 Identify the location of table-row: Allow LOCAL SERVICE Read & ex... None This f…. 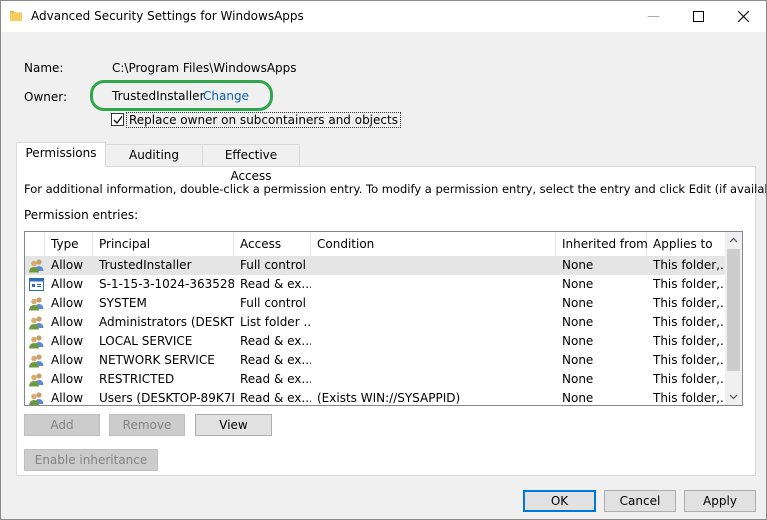
(375, 341).